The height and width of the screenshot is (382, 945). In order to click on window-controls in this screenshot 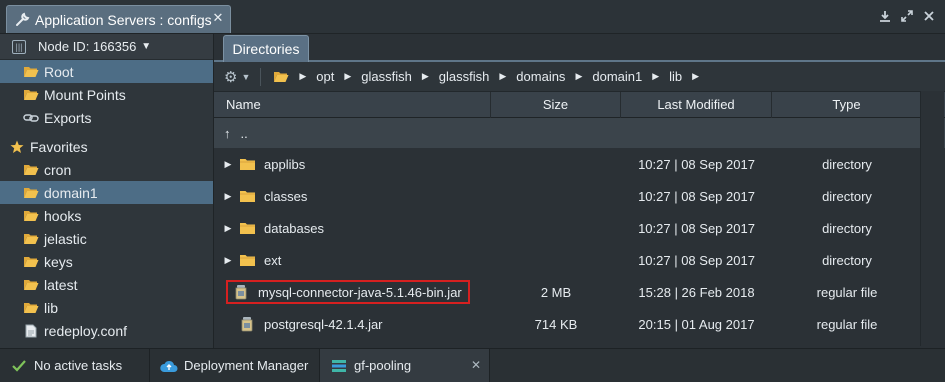, I will do `click(907, 16)`.